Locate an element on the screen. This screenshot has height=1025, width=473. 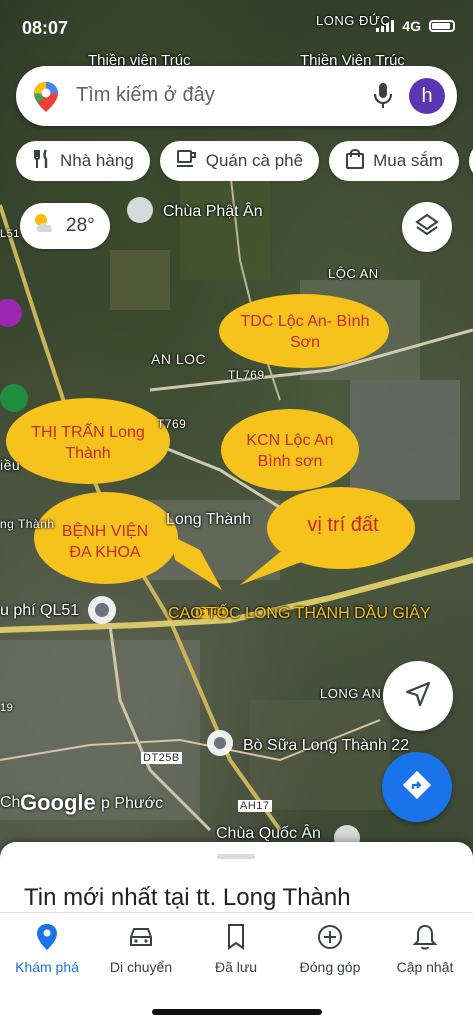
my-location-button is located at coordinates (418, 696).